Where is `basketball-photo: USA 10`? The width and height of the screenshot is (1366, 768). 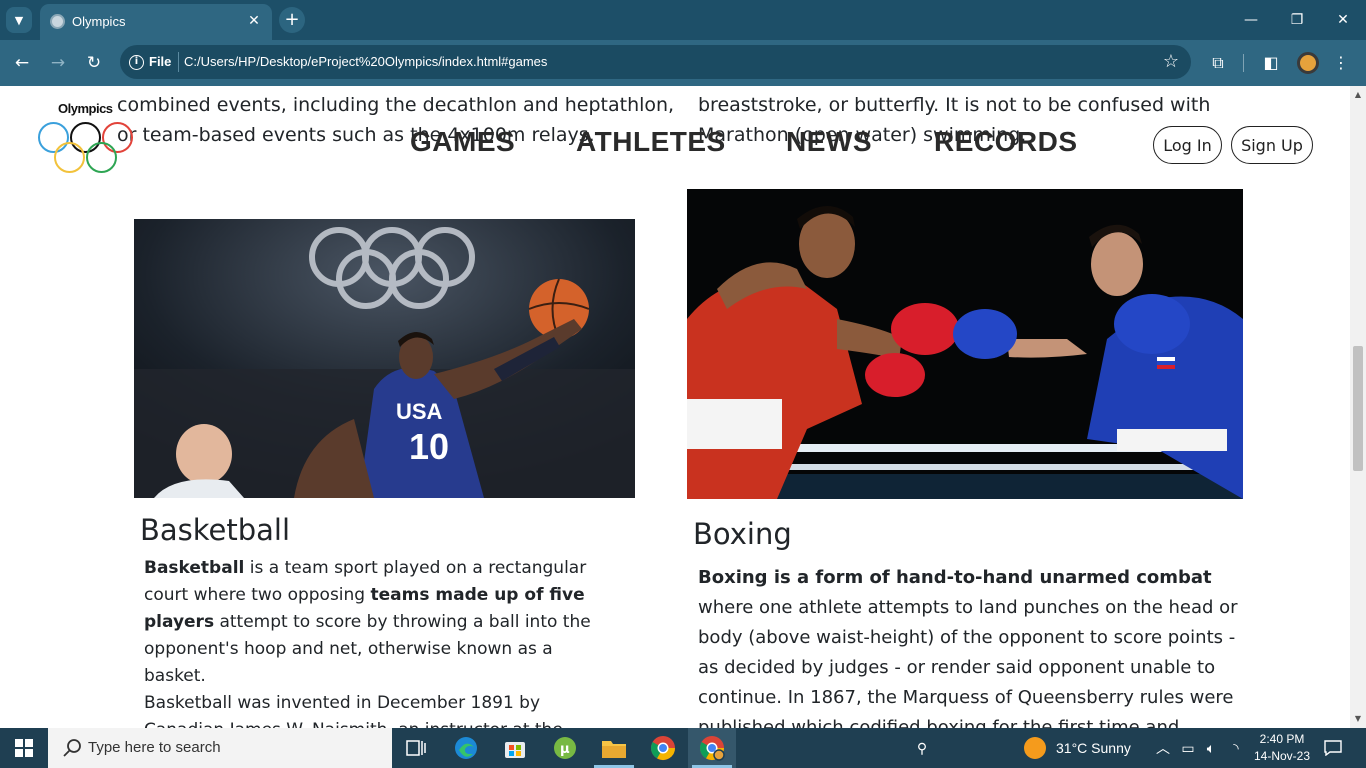 basketball-photo: USA 10 is located at coordinates (384, 358).